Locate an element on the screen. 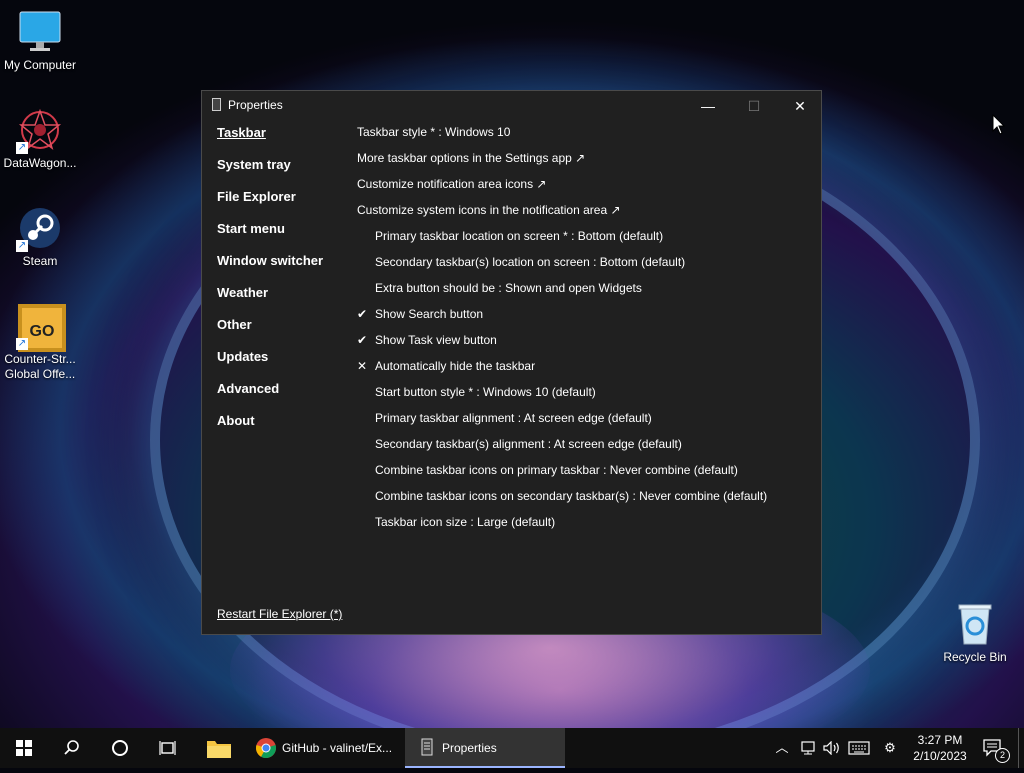 The height and width of the screenshot is (773, 1024). desktop-icon-steam: ↗ Steam is located at coordinates (40, 237).